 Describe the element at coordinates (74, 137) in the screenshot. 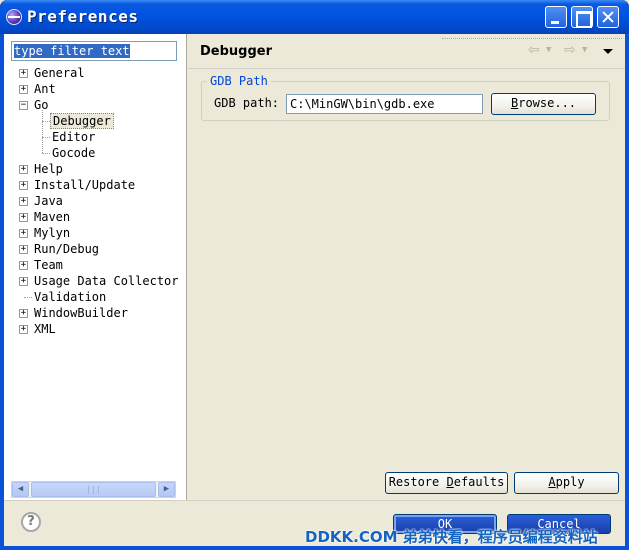

I see `tree-item-label: Editor` at that location.